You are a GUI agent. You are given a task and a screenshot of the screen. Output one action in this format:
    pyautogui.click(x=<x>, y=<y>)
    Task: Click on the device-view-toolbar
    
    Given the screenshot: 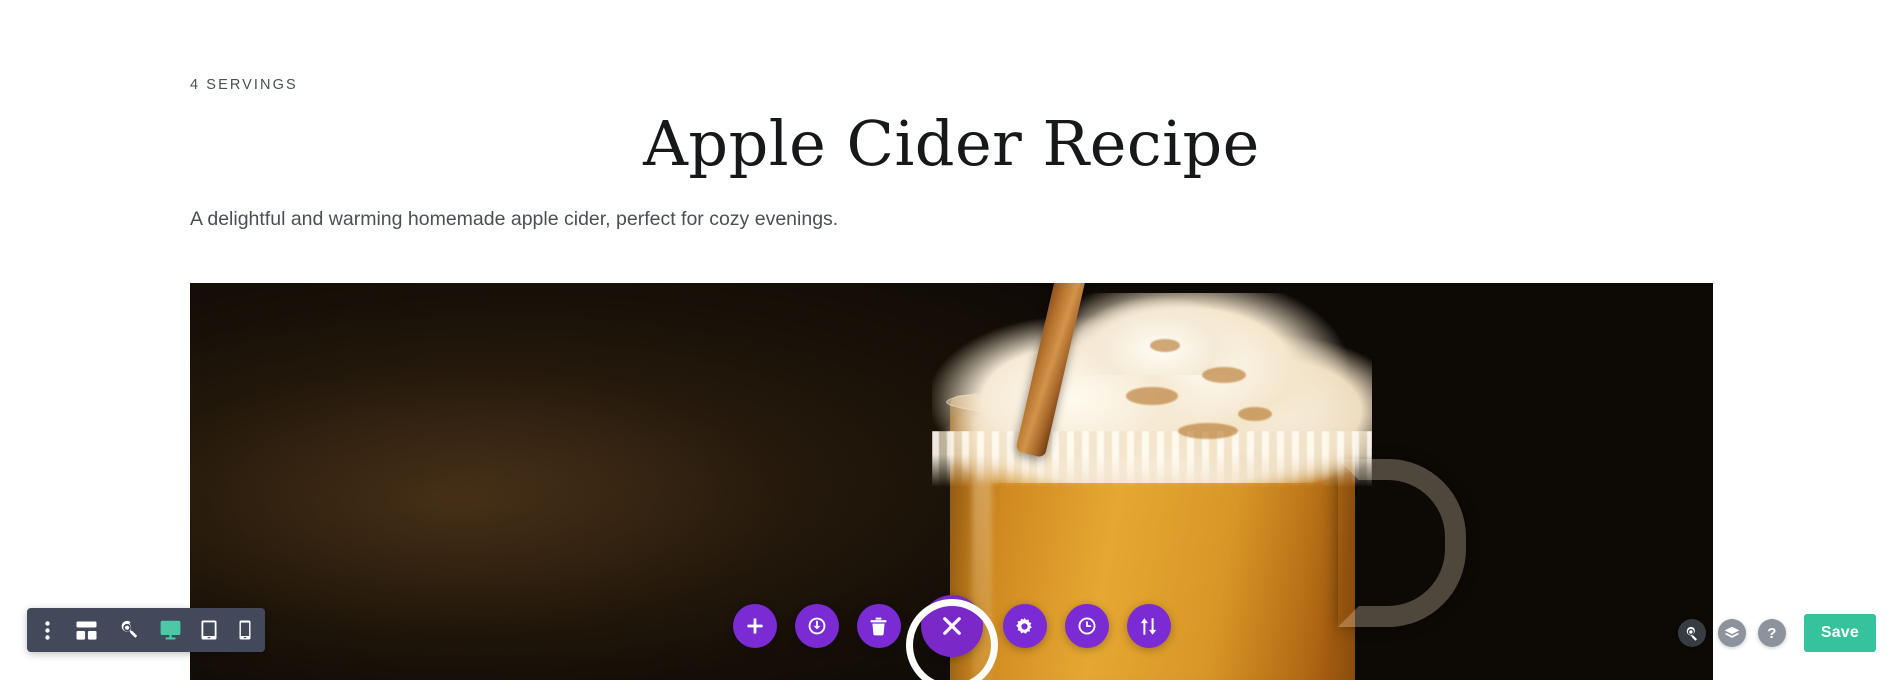 What is the action you would take?
    pyautogui.click(x=146, y=630)
    